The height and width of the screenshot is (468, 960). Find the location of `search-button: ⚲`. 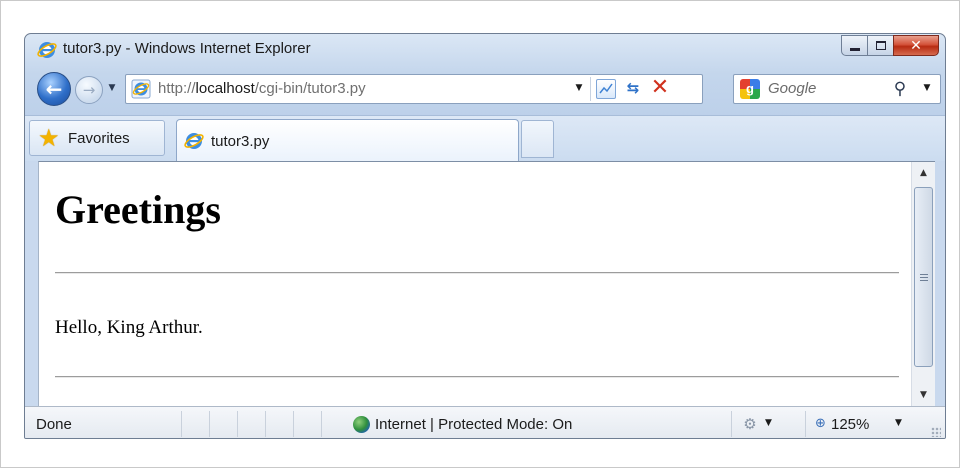

search-button: ⚲ is located at coordinates (900, 89).